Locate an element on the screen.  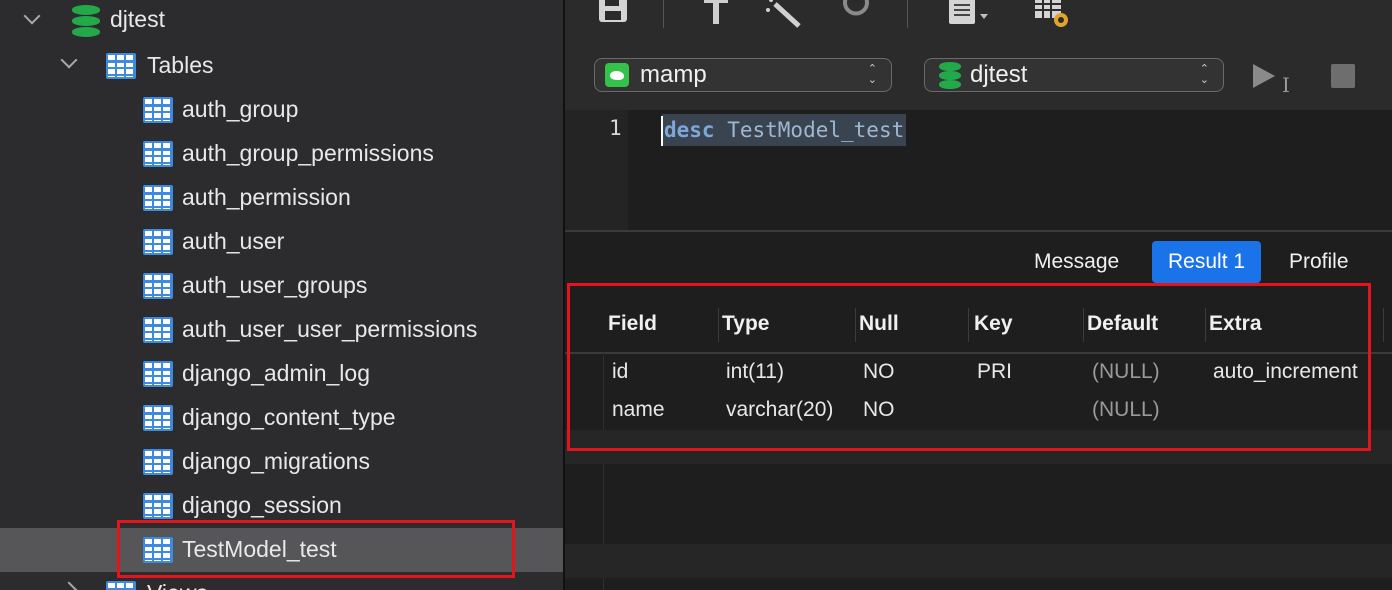
views-group-label: Views is located at coordinates (177, 585).